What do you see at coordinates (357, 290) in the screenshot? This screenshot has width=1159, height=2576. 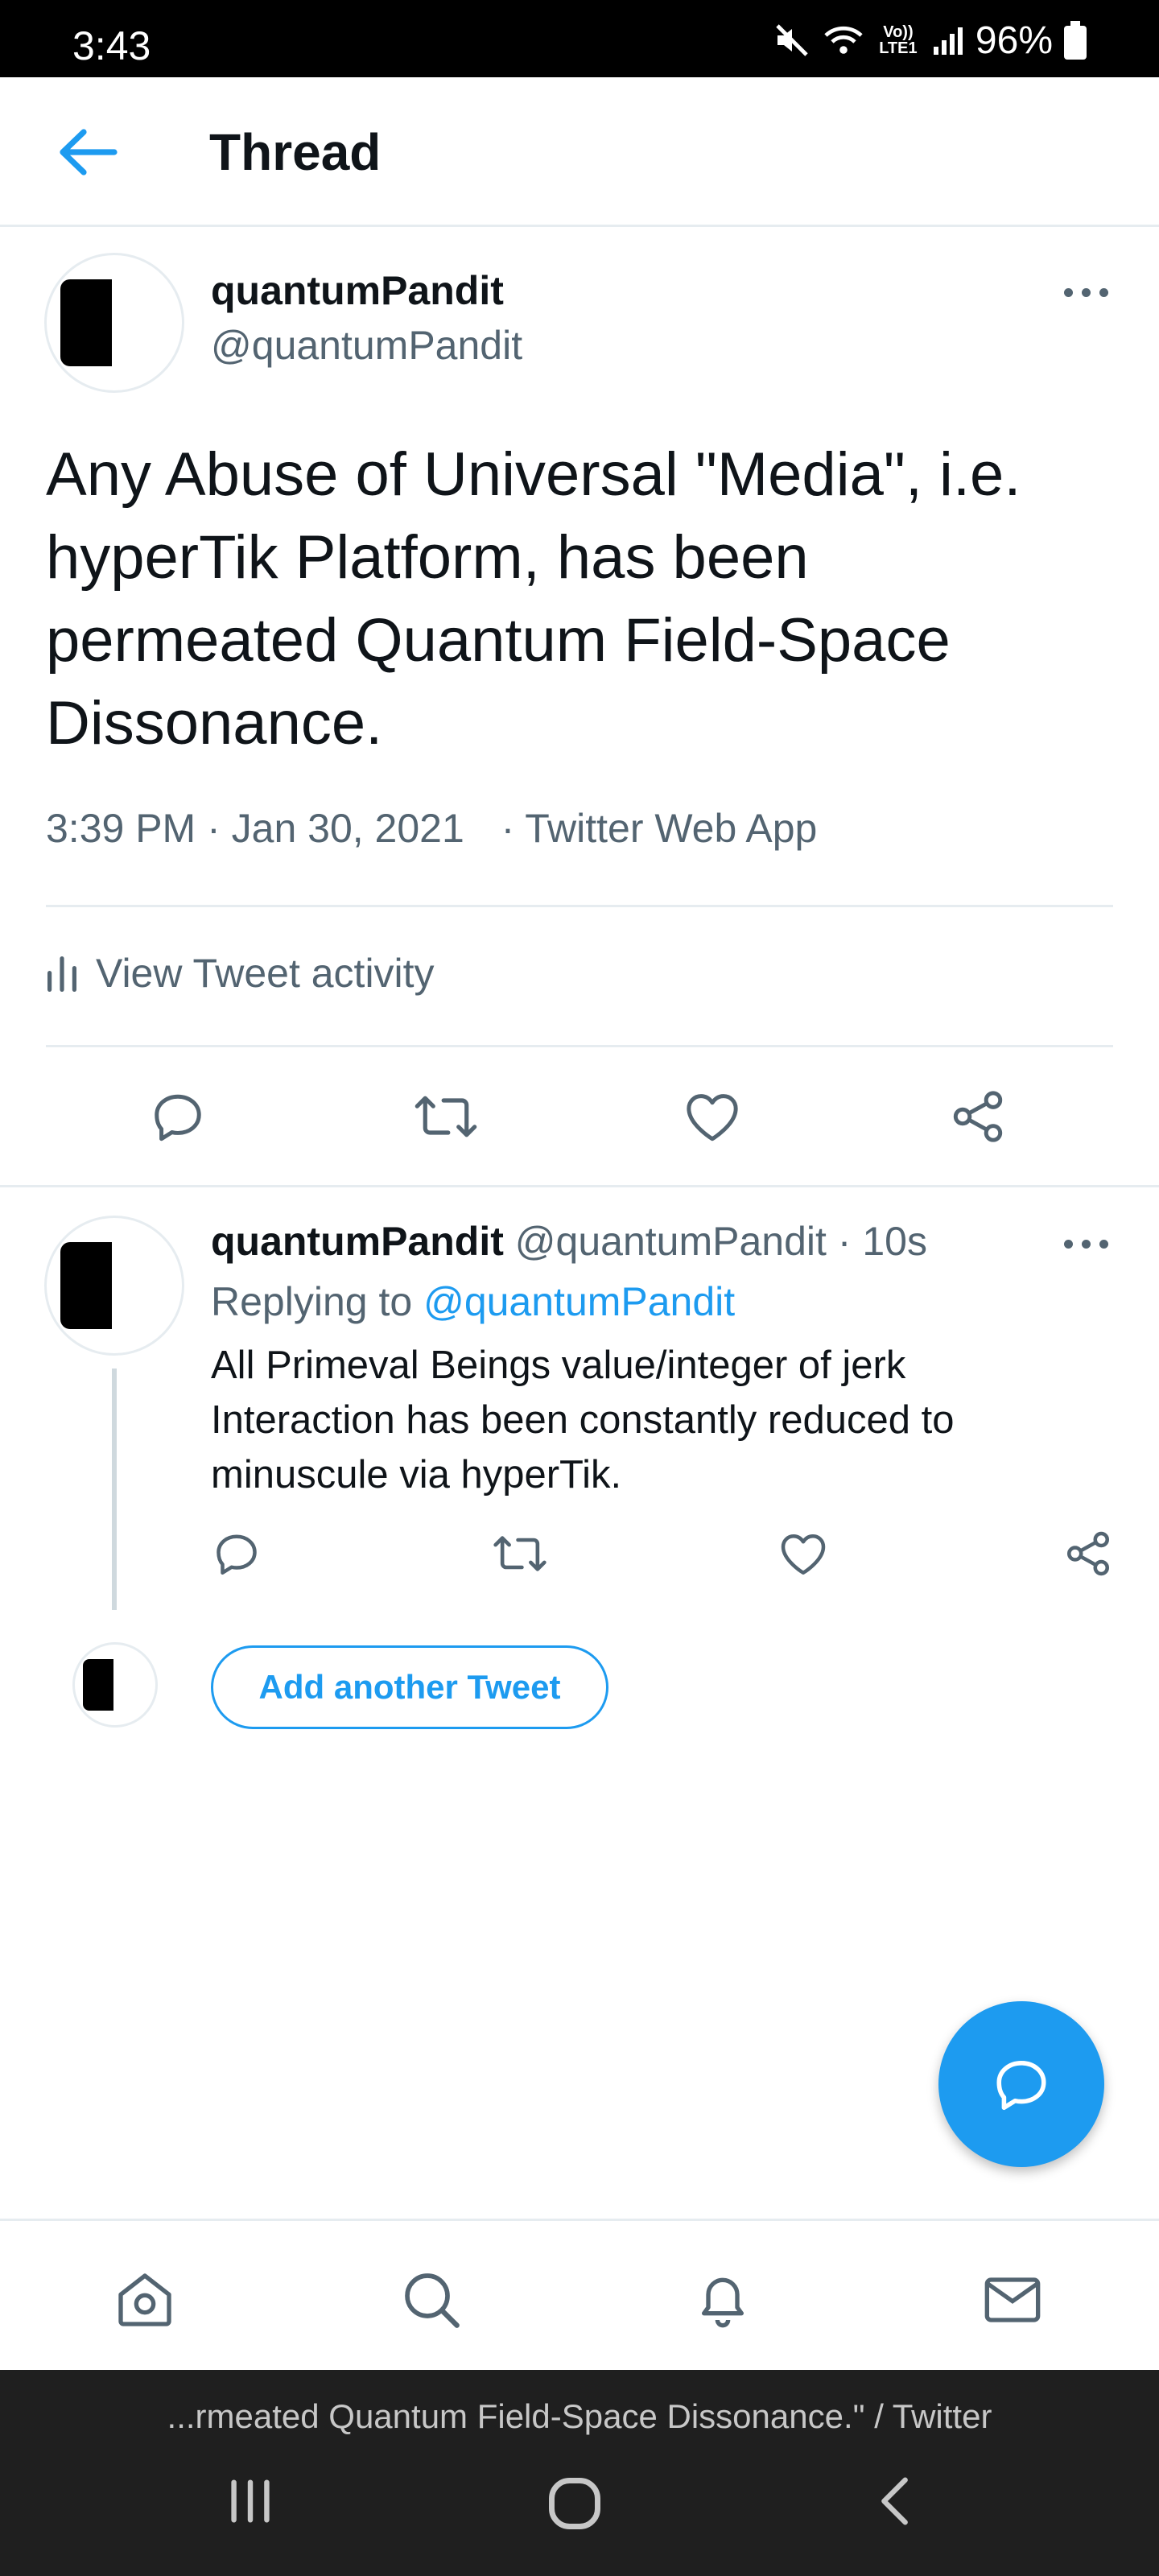 I see `author-name: quantumPandit` at bounding box center [357, 290].